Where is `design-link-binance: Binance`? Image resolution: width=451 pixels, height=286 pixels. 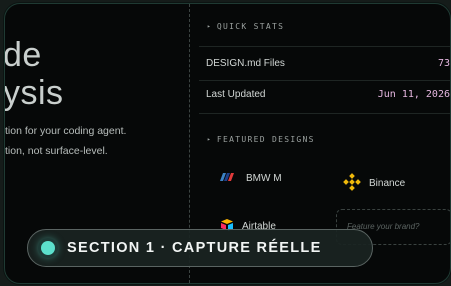
design-link-binance: Binance is located at coordinates (374, 183).